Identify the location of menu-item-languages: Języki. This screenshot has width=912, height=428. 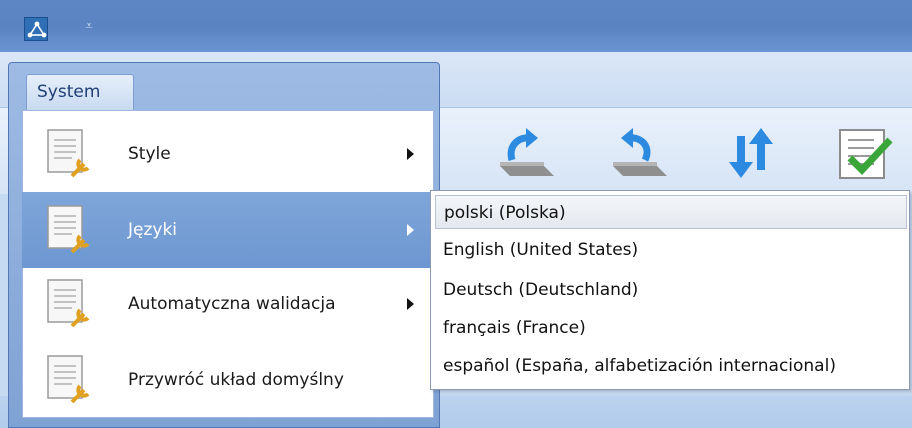
(227, 230).